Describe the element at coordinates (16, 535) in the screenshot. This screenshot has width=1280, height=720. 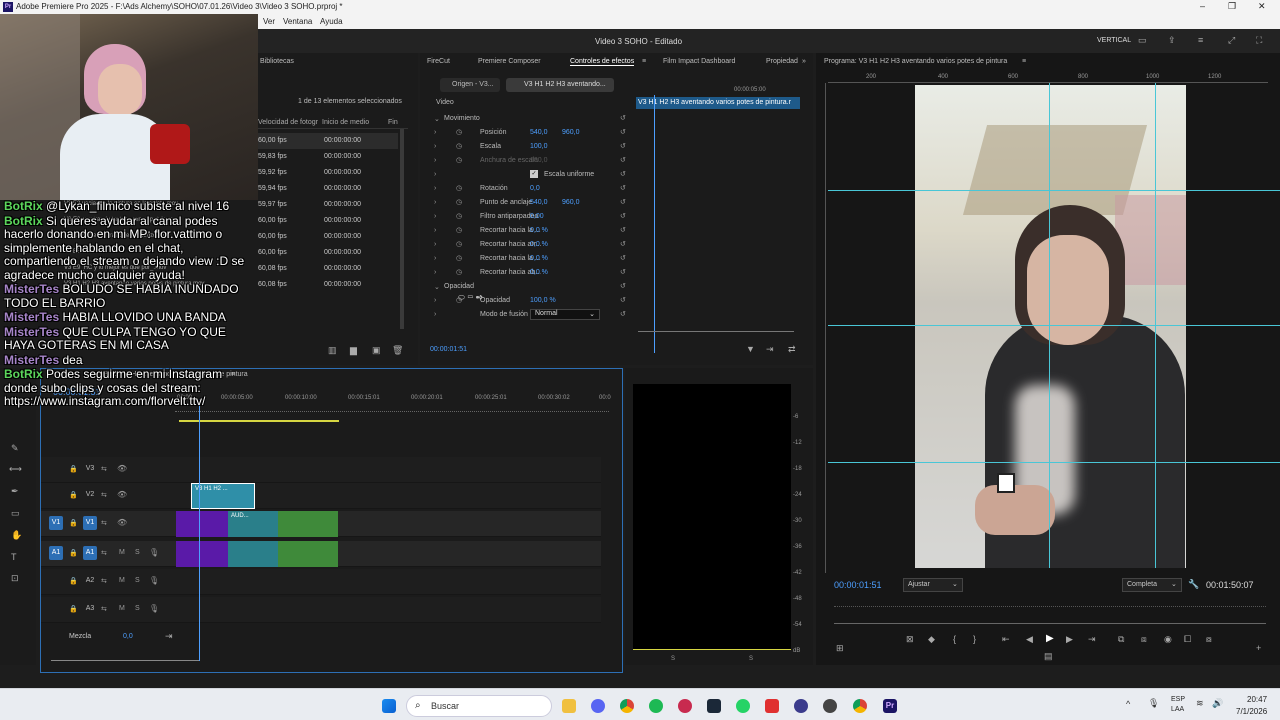
I see `hand-icon: ✋` at that location.